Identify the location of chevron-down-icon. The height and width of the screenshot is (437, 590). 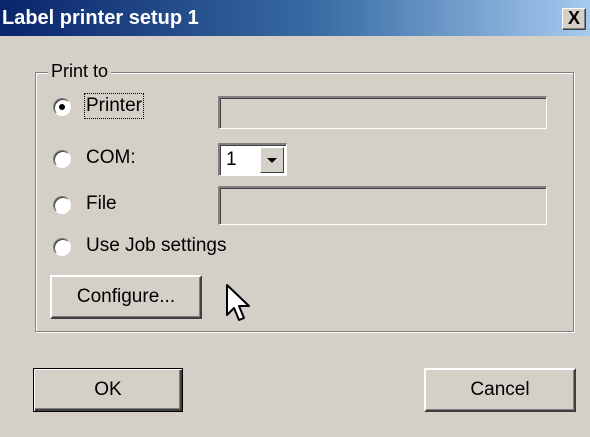
(272, 160).